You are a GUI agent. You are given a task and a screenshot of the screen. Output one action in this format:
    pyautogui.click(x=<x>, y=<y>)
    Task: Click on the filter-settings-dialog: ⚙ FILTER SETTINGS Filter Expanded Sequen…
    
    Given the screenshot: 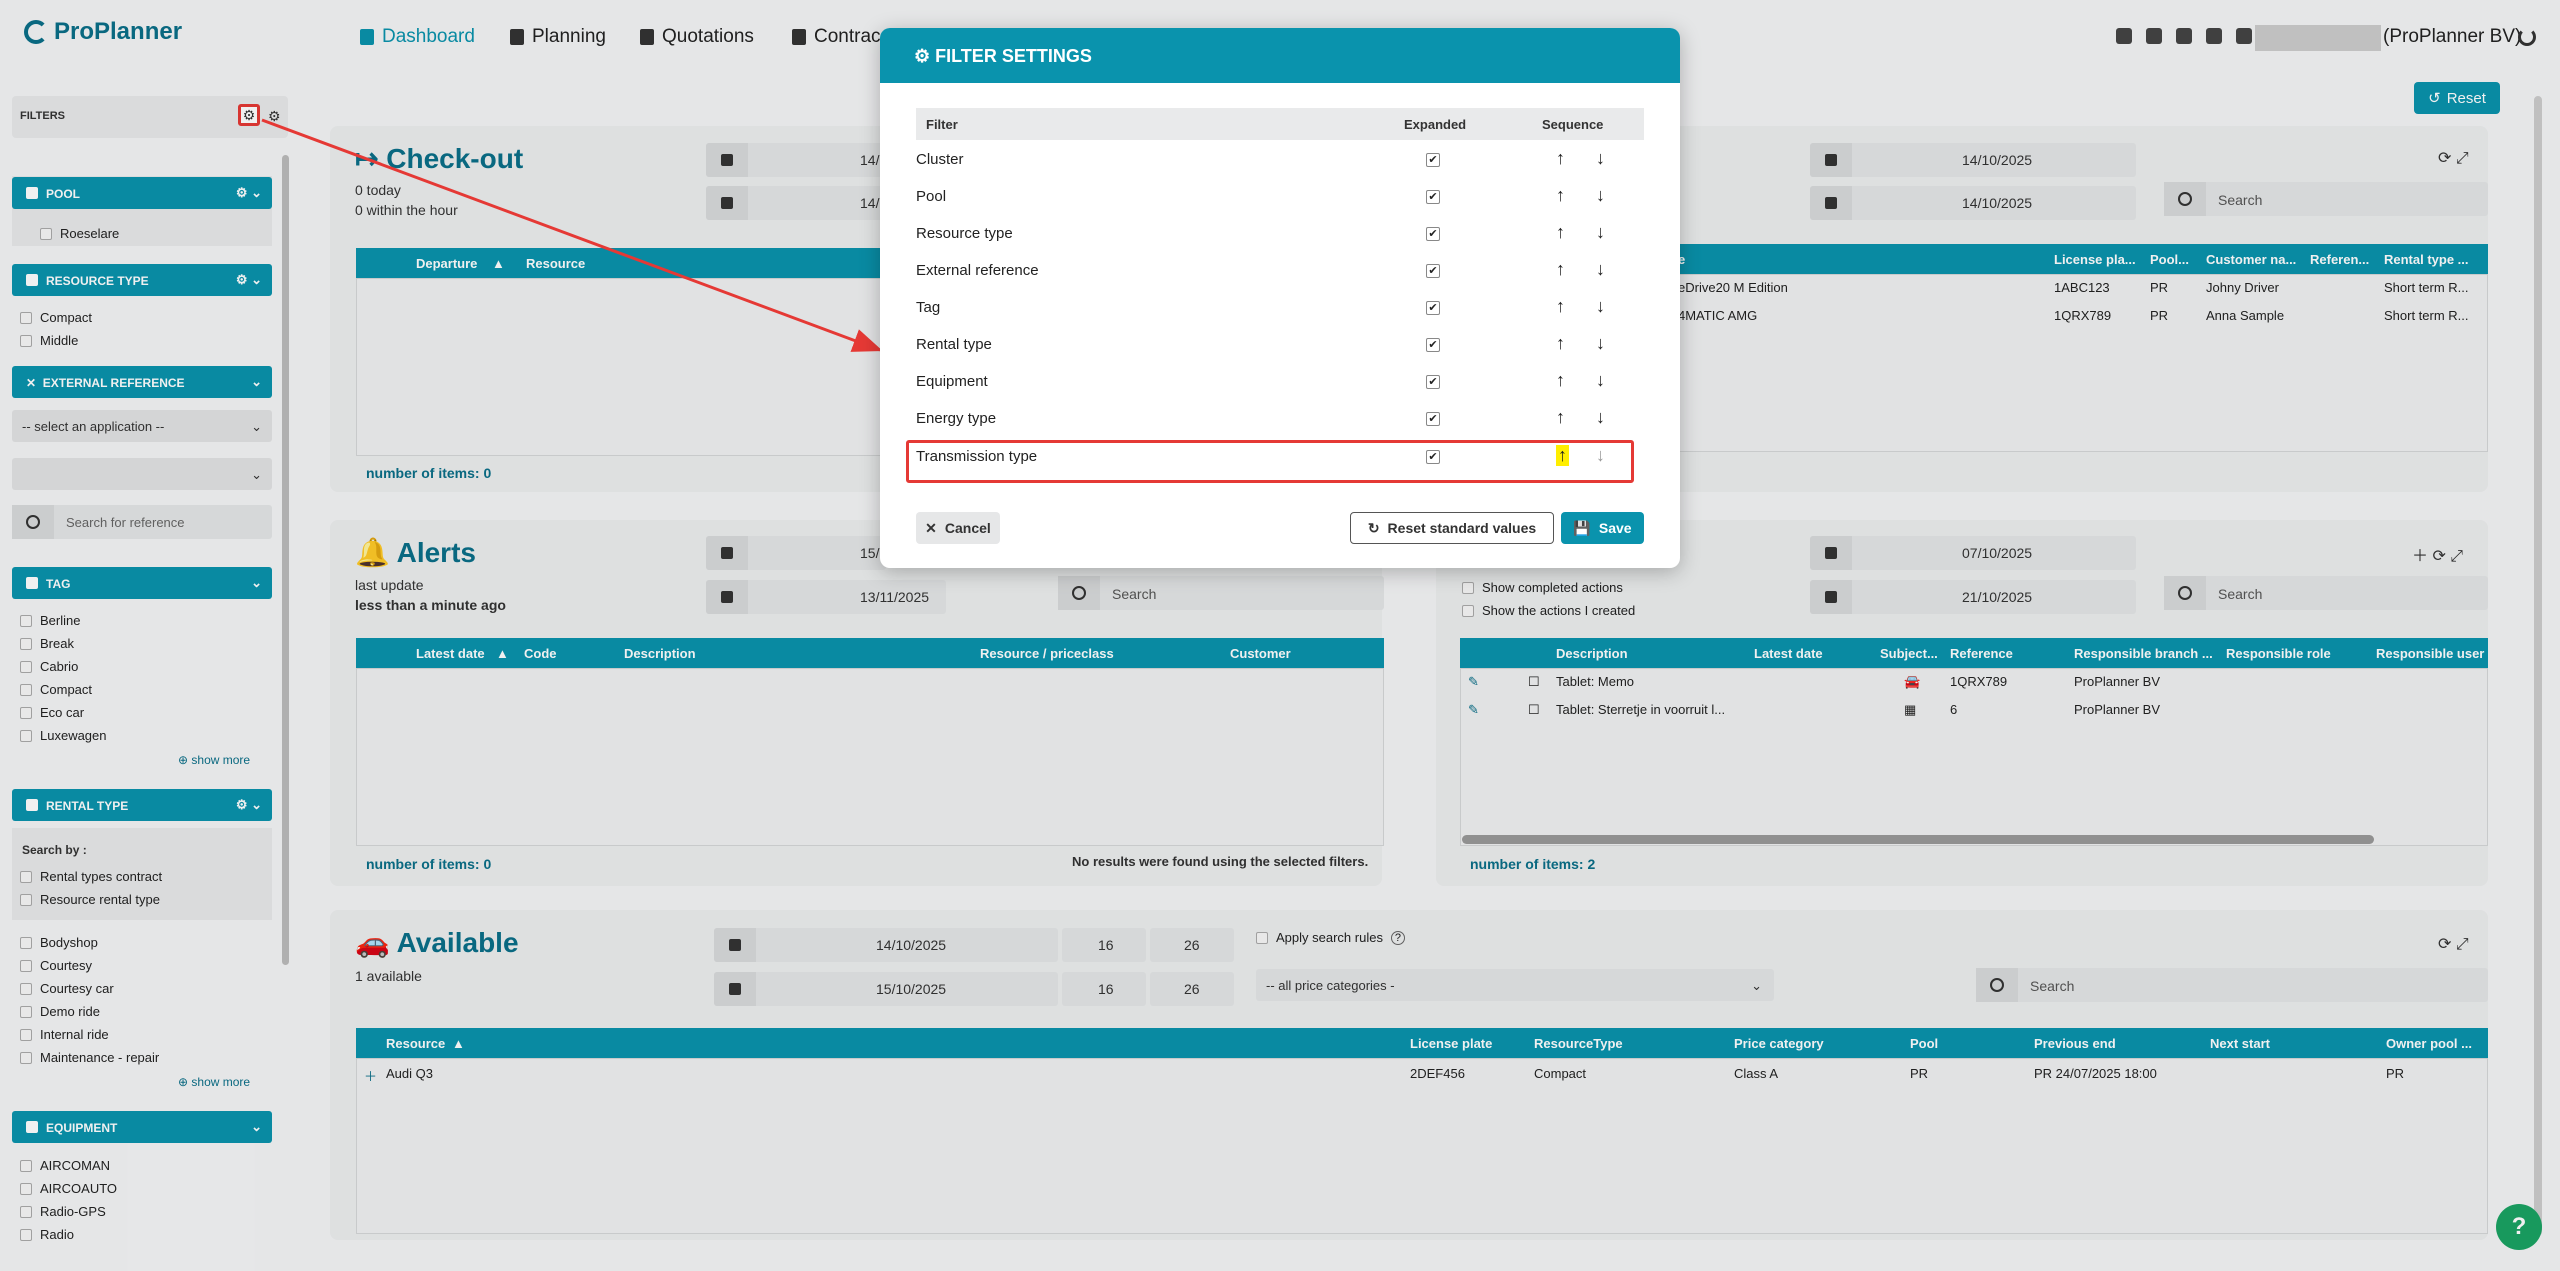 What is the action you would take?
    pyautogui.click(x=1280, y=298)
    